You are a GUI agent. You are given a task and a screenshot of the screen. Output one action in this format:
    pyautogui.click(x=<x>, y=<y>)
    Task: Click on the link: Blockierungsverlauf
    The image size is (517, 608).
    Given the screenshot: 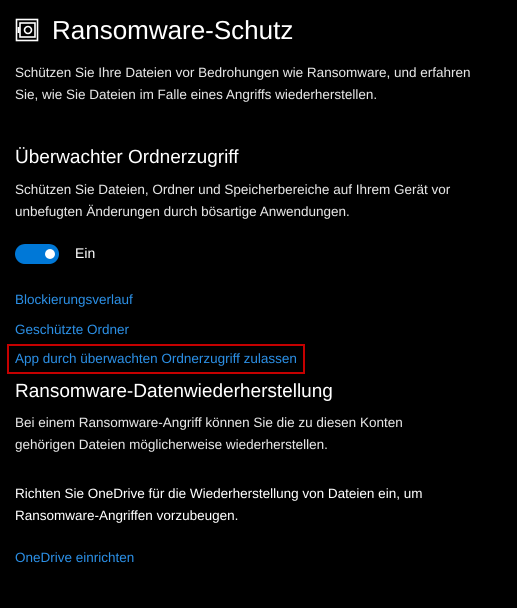 What is the action you would take?
    pyautogui.click(x=74, y=300)
    